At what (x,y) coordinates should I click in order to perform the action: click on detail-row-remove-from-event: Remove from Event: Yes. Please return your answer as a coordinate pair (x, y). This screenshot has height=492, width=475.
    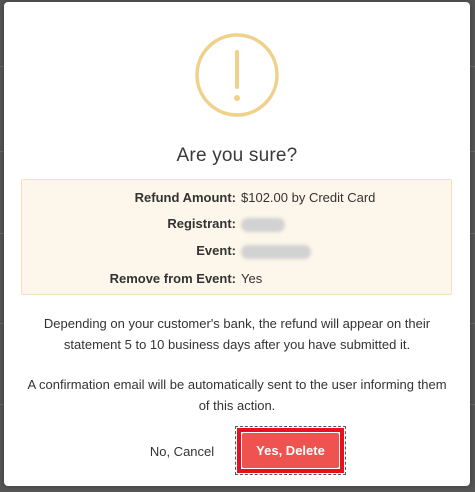
    Looking at the image, I should click on (237, 281).